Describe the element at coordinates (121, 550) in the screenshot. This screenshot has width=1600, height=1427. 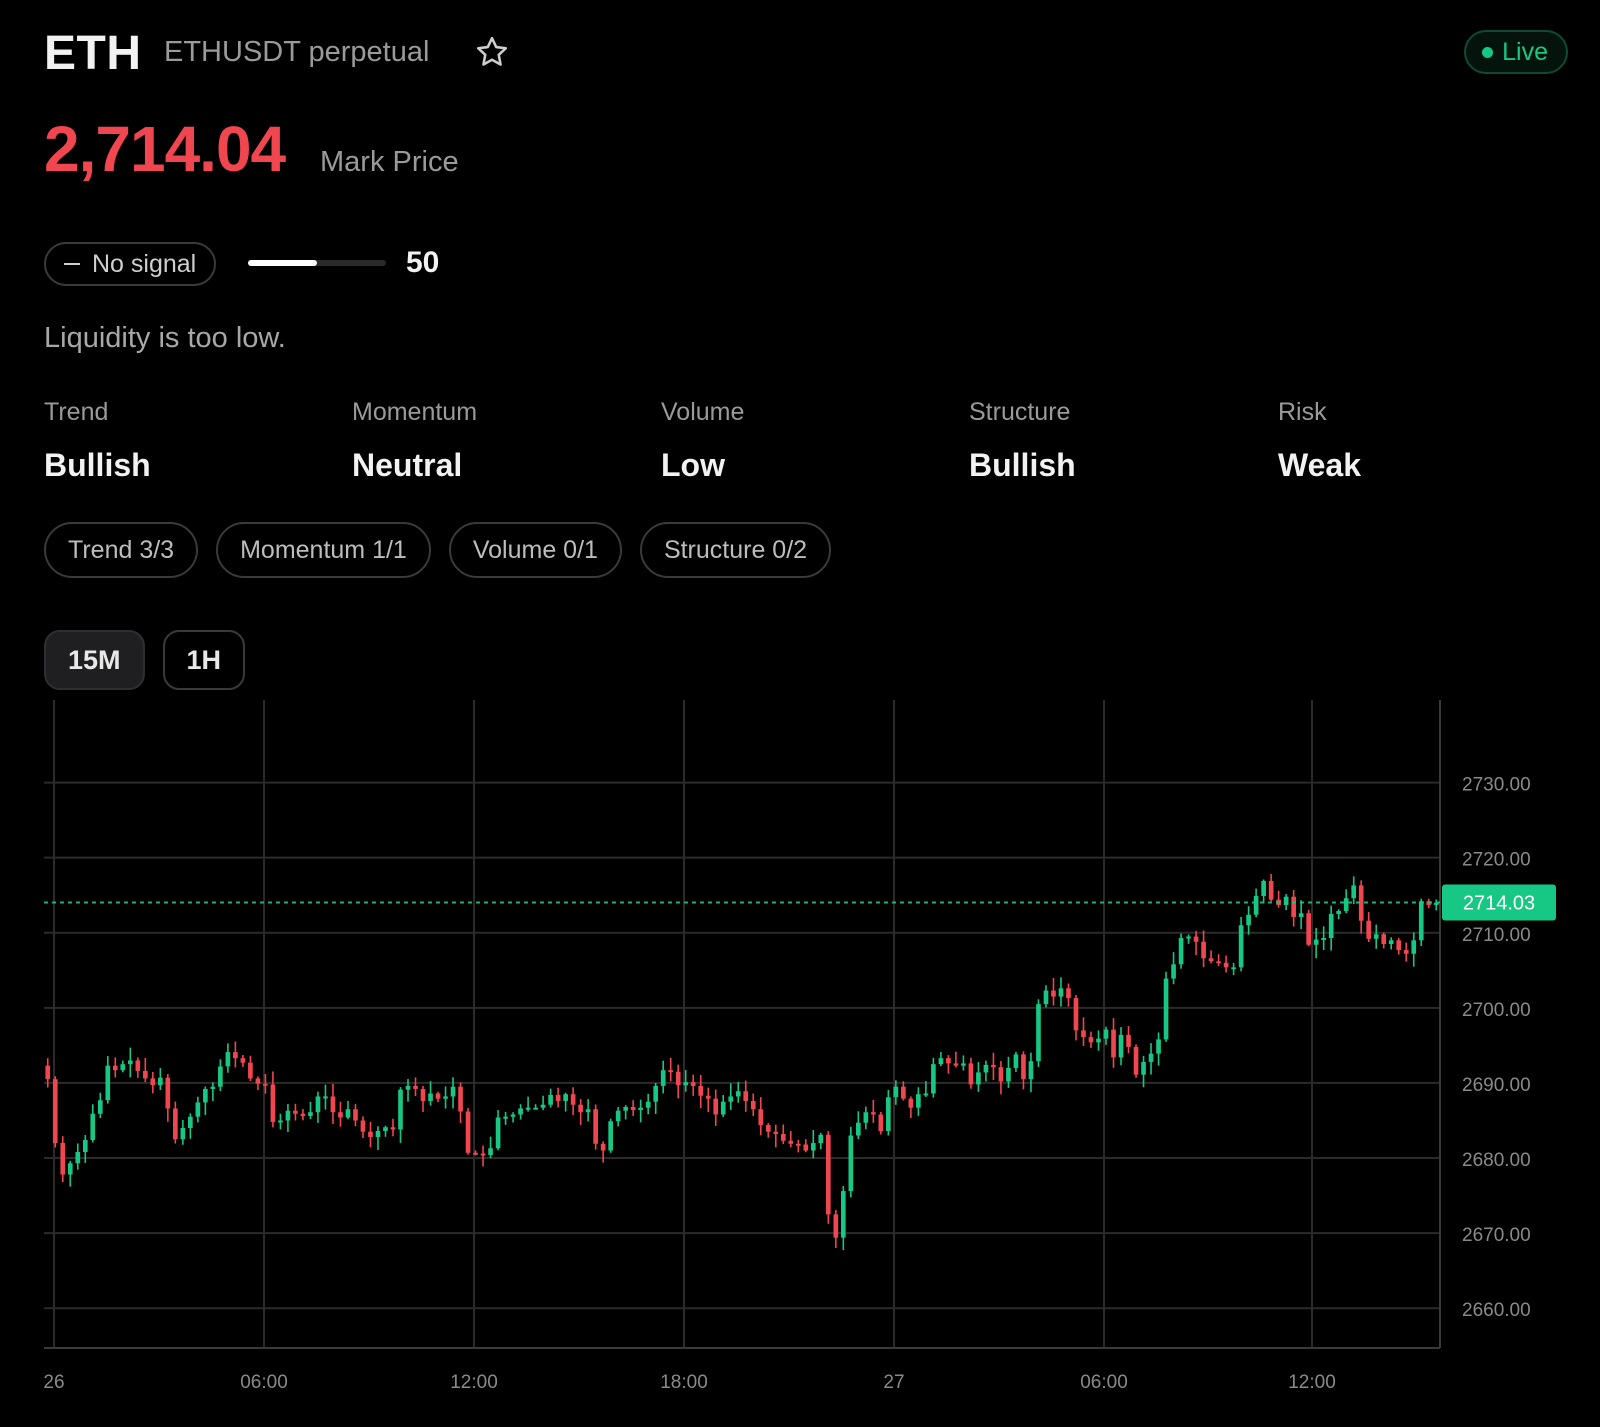
I see `chip-trend: Trend 3/3` at that location.